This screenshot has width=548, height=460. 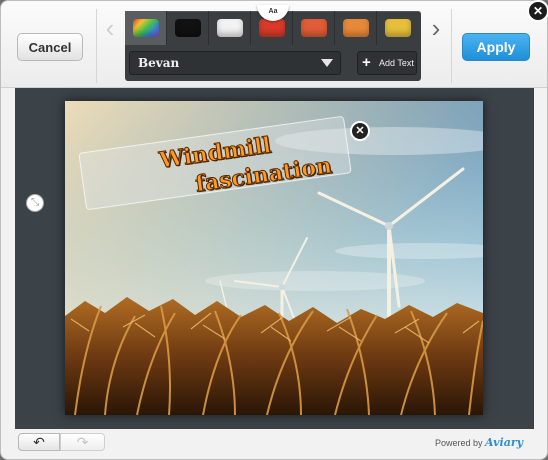 I want to click on redo-button: ↷, so click(x=82, y=442).